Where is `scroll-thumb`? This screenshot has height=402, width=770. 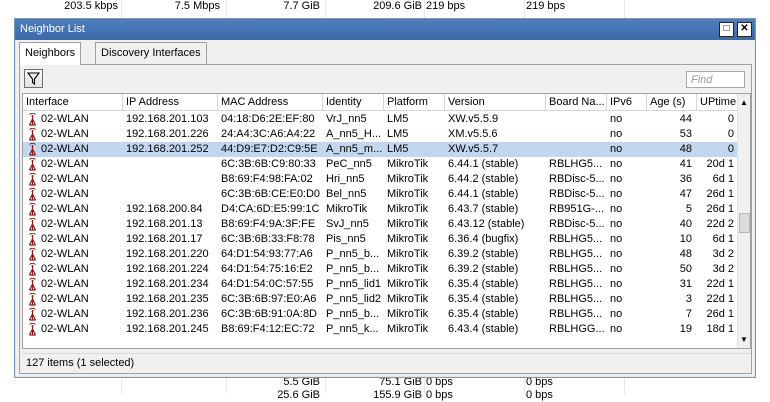 scroll-thumb is located at coordinates (744, 223).